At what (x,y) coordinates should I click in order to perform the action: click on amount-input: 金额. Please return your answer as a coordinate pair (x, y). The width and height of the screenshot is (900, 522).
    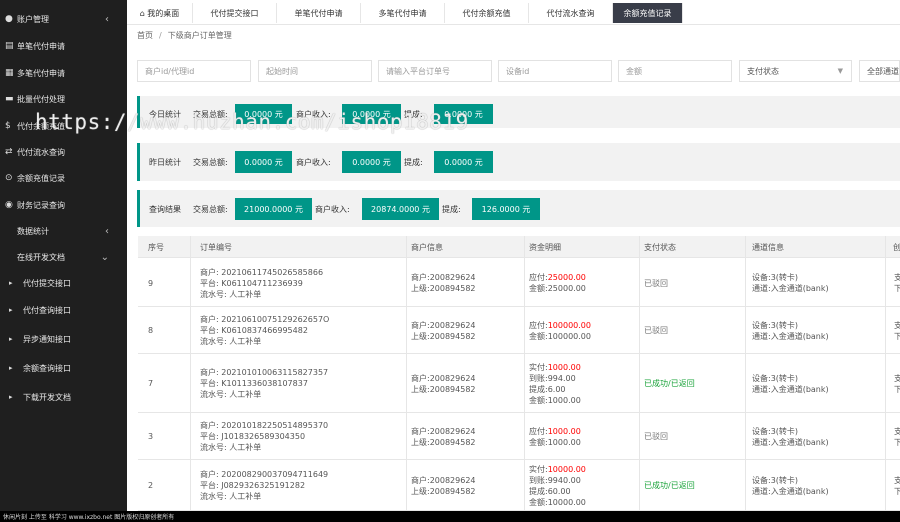
    Looking at the image, I should click on (675, 71).